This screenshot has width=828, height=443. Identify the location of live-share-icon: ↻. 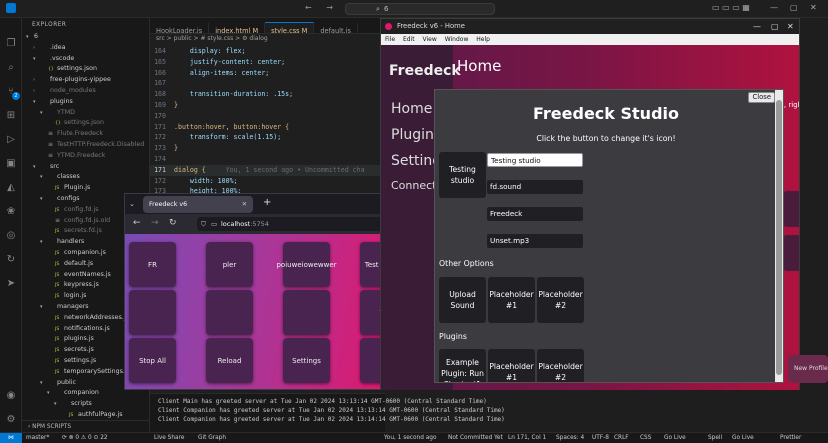
(11, 260).